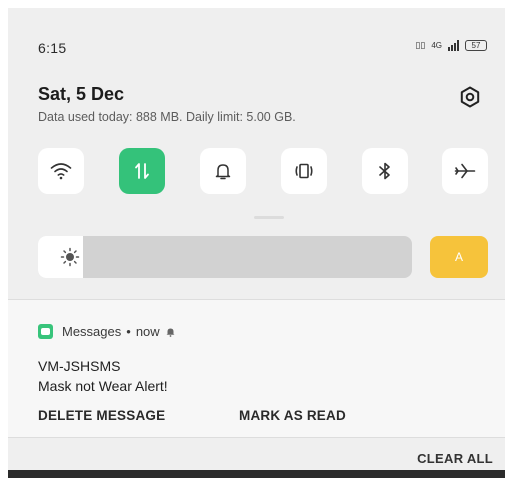 Image resolution: width=513 pixels, height=485 pixels. I want to click on mobile-data-icon, so click(142, 171).